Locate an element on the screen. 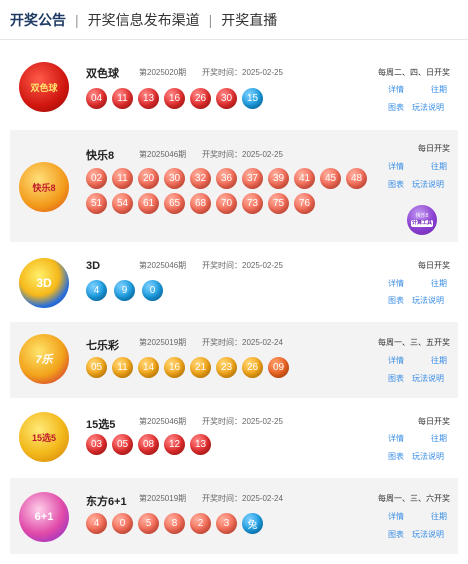 The image size is (468, 564). tab-draw-announcement: 开奖公告 is located at coordinates (38, 20).